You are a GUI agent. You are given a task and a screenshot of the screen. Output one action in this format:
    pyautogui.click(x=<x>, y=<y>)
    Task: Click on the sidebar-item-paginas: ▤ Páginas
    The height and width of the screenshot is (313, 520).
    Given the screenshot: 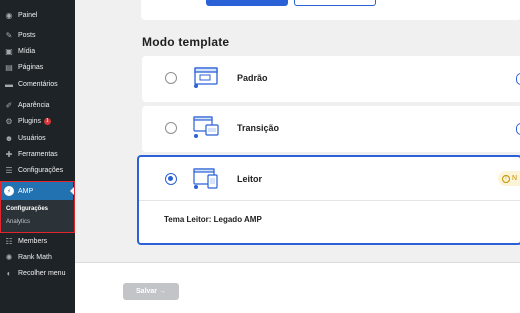 What is the action you would take?
    pyautogui.click(x=37, y=67)
    